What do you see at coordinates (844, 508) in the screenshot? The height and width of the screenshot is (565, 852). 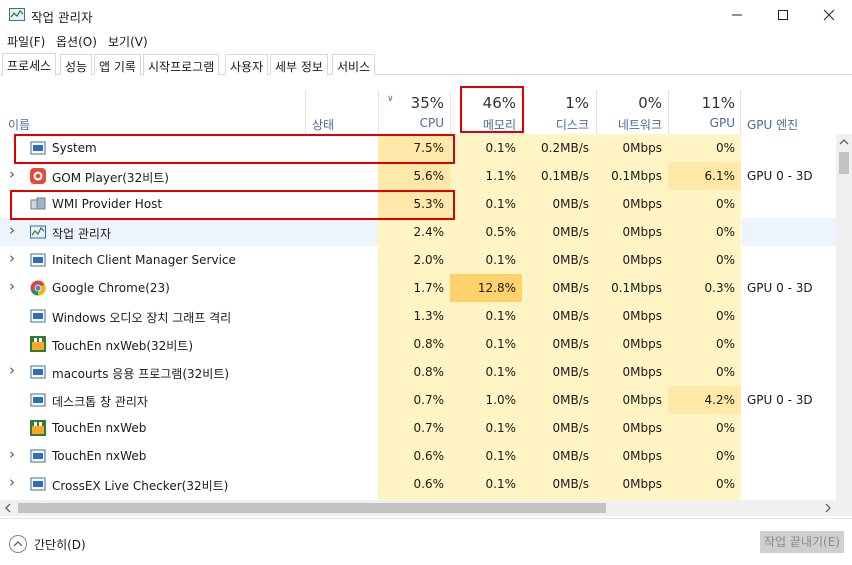 I see `scrollbar-corner` at bounding box center [844, 508].